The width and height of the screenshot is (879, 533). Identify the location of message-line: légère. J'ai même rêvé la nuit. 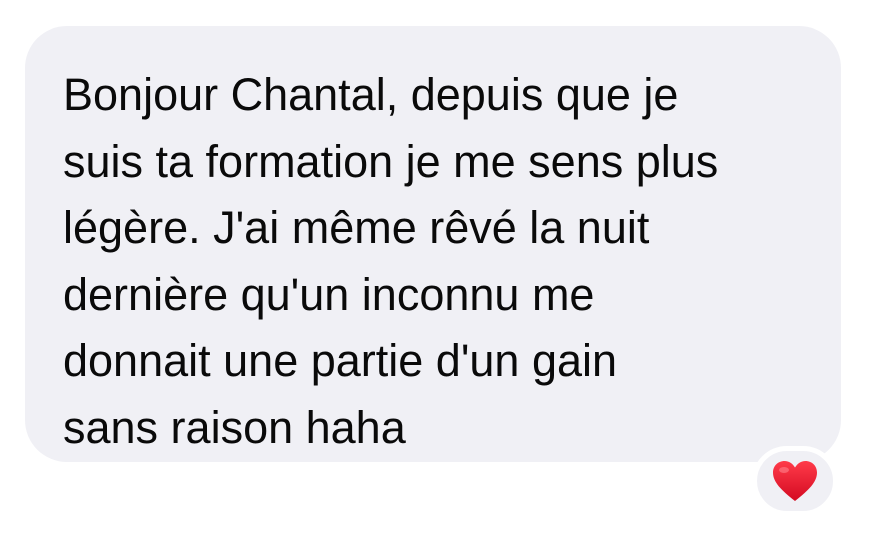
(356, 227).